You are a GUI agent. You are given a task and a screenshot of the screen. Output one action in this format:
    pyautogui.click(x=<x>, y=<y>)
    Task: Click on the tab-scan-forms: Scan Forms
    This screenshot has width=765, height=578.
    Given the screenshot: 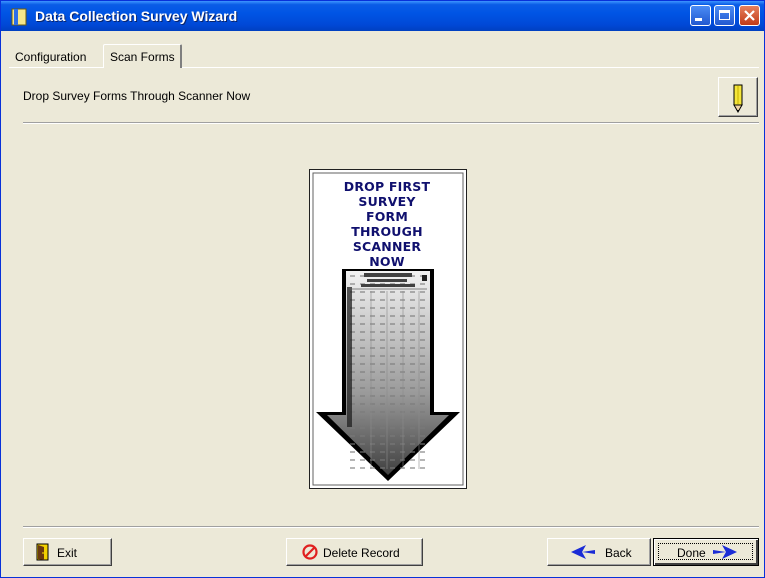 What is the action you would take?
    pyautogui.click(x=142, y=56)
    